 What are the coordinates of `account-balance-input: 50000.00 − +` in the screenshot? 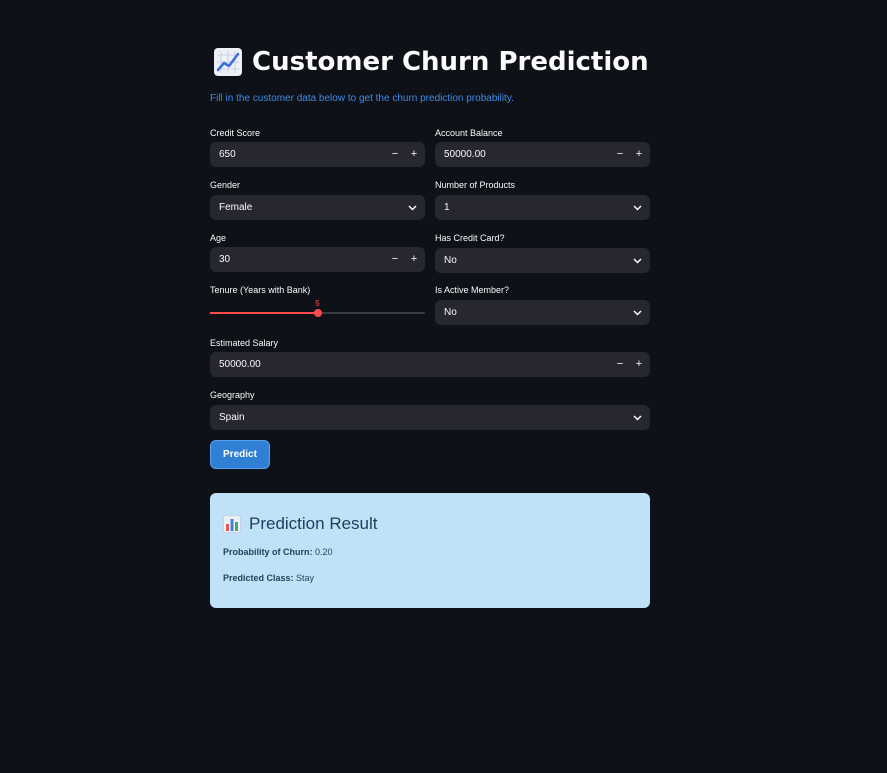 It's located at (542, 154).